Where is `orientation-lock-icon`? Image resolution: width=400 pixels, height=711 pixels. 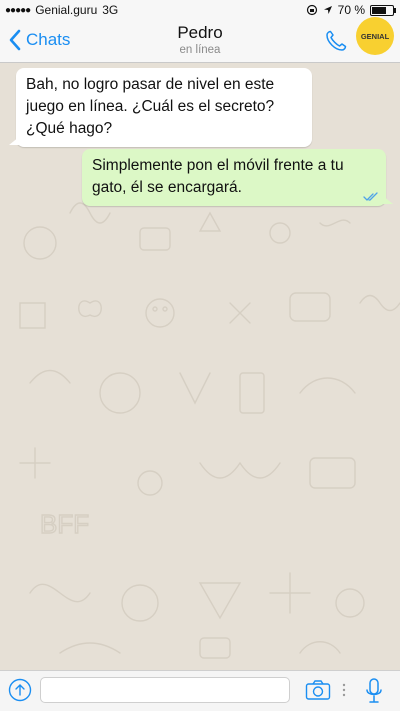 orientation-lock-icon is located at coordinates (311, 10).